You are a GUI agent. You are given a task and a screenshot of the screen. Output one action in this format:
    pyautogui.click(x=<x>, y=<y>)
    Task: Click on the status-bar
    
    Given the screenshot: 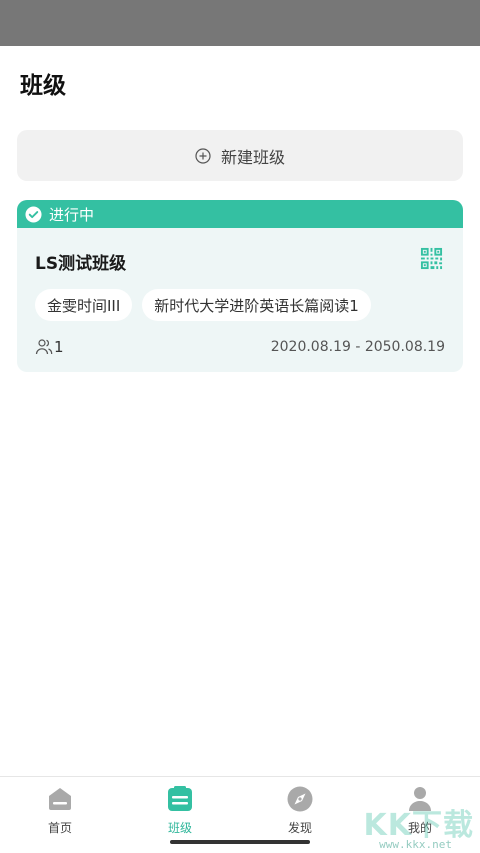 What is the action you would take?
    pyautogui.click(x=240, y=23)
    